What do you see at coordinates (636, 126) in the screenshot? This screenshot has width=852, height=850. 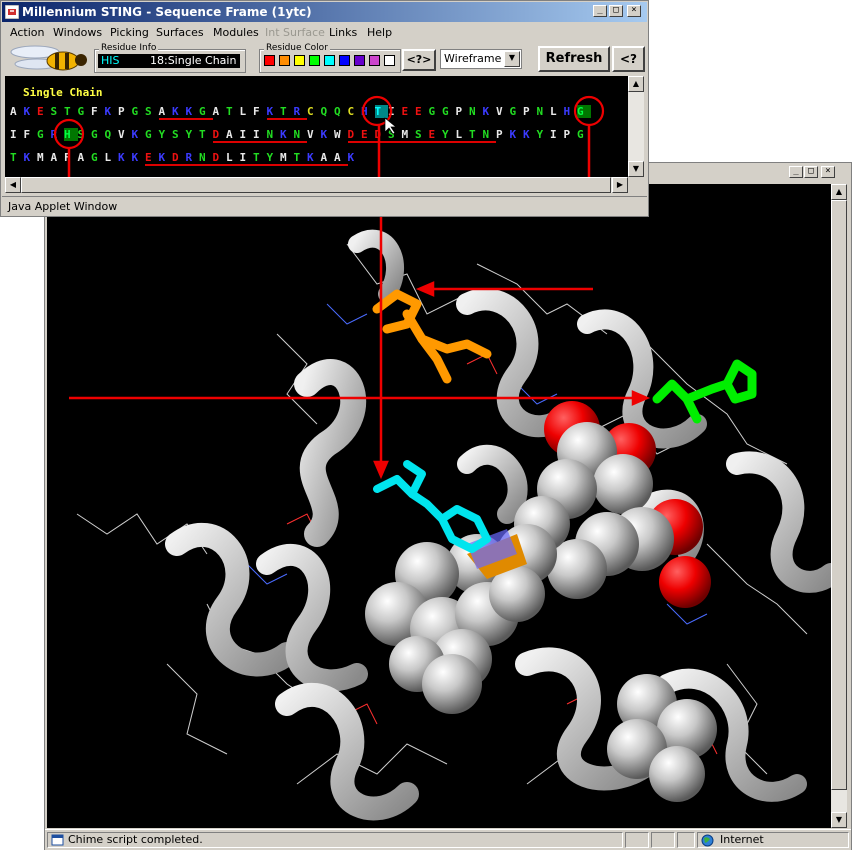 I see `sequence-vertical-scrollbar: ▲ ▼` at bounding box center [636, 126].